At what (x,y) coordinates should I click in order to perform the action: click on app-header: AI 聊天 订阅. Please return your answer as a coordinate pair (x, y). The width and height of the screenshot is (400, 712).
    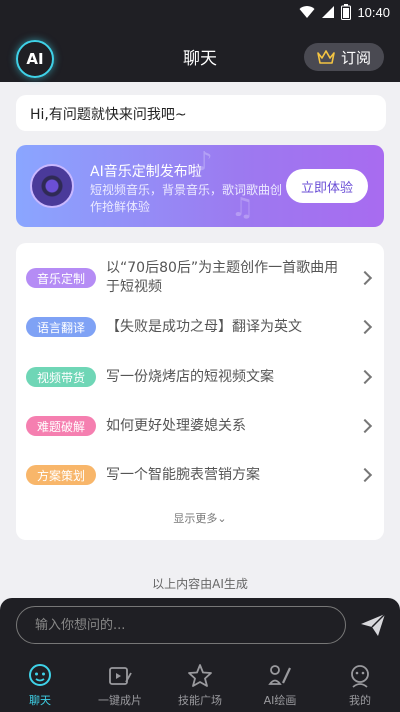
    Looking at the image, I should click on (200, 53).